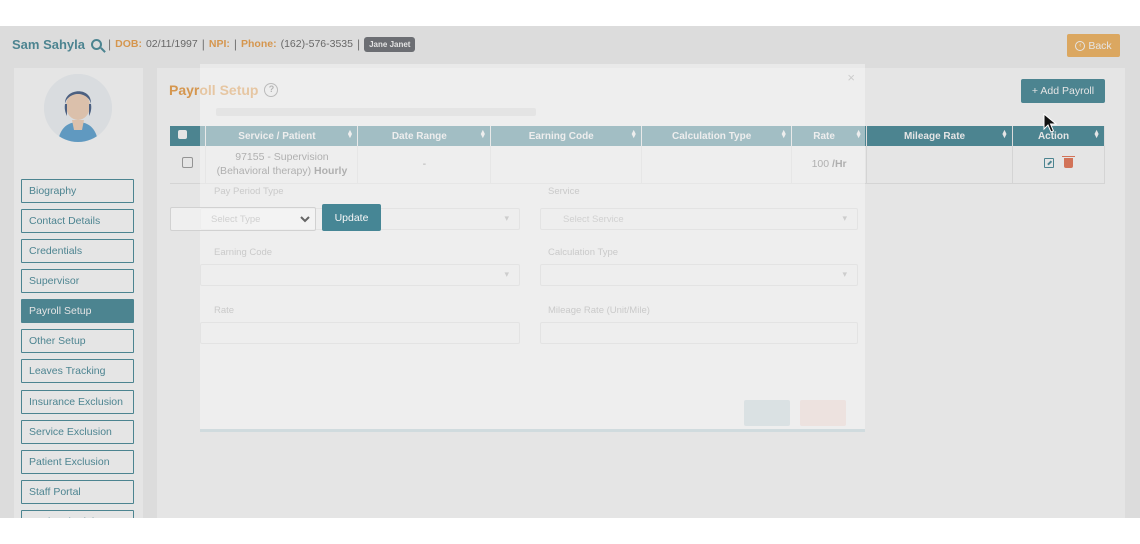 The image size is (1140, 544). Describe the element at coordinates (376, 112) in the screenshot. I see `modal-heading-placeholder` at that location.